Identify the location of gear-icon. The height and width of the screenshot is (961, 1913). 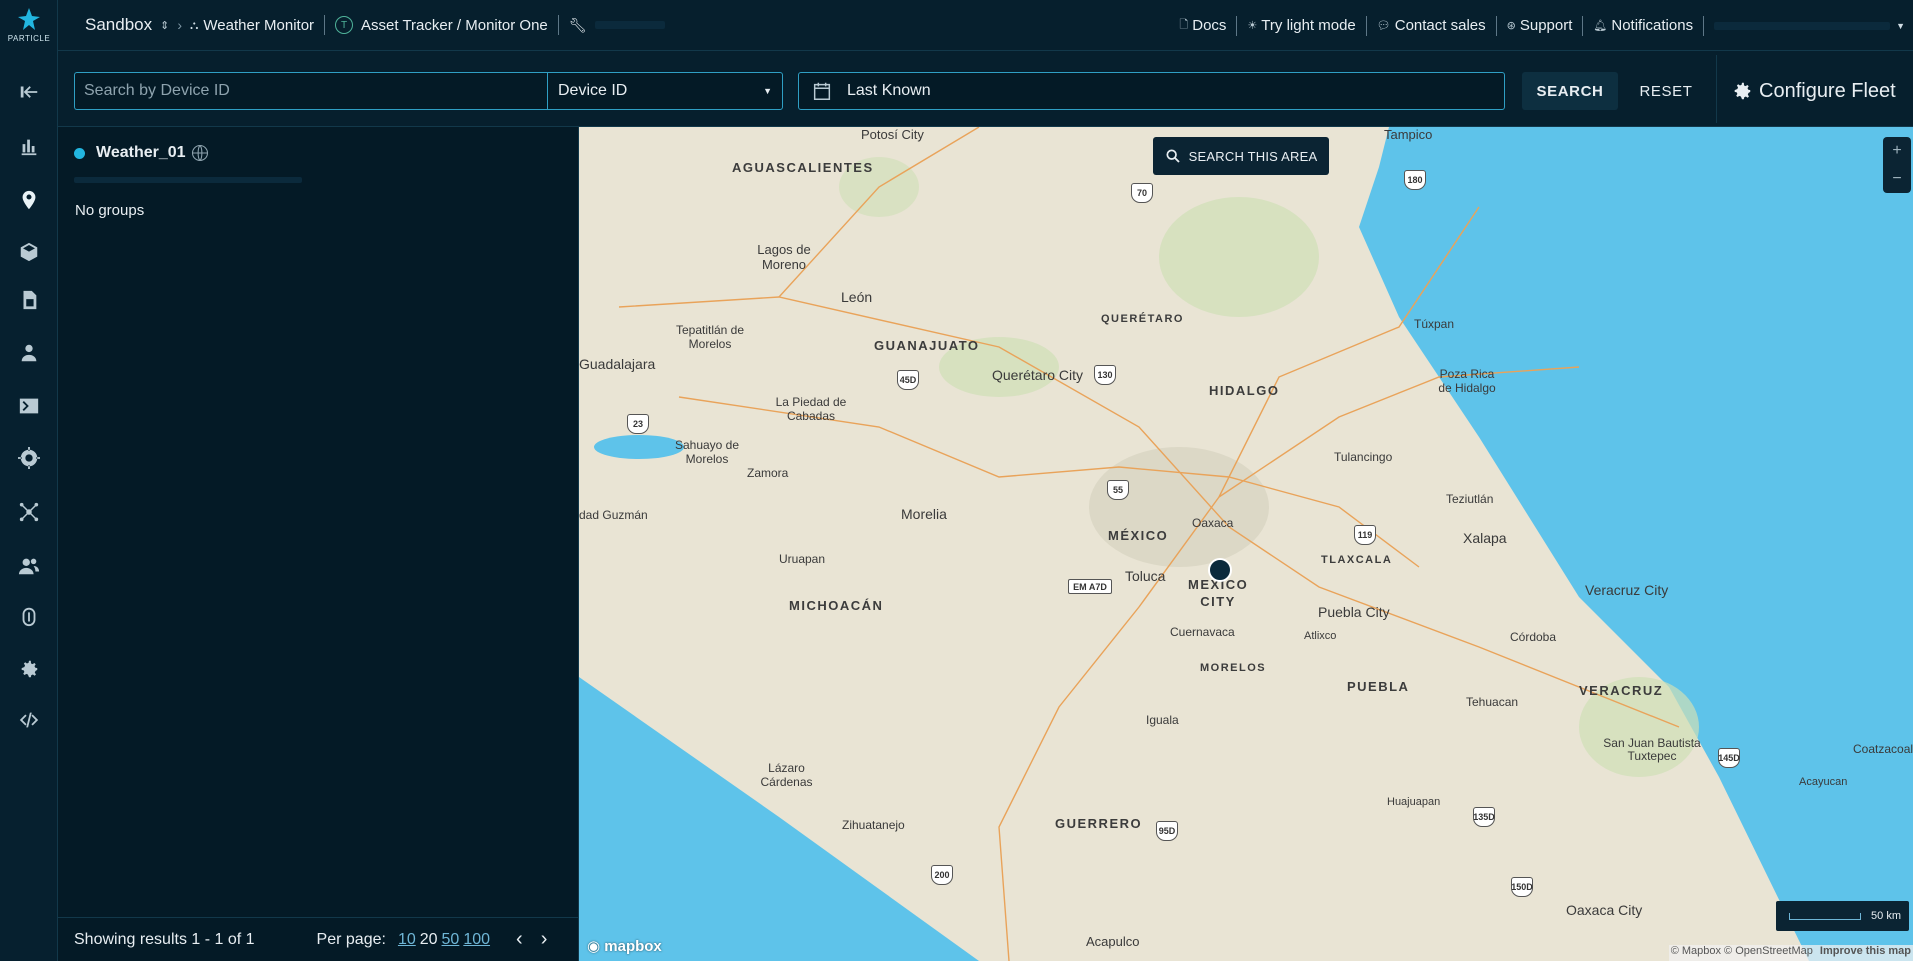
(29, 669).